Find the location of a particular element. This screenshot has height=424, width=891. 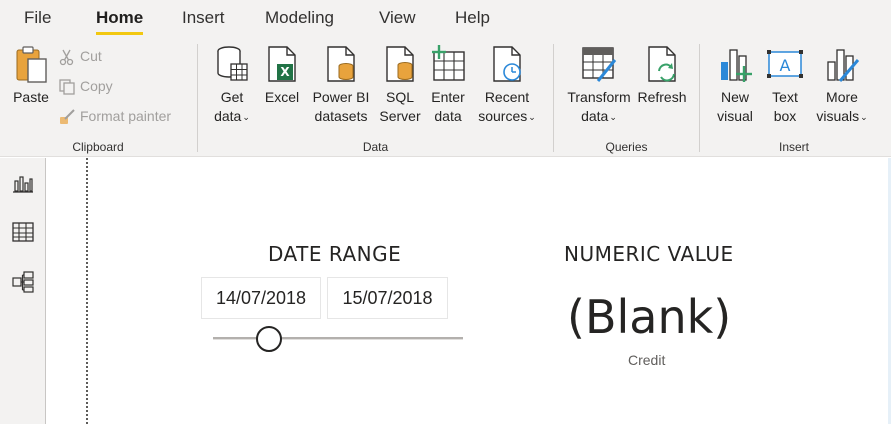

sql-label-1: SQL is located at coordinates (399, 97).